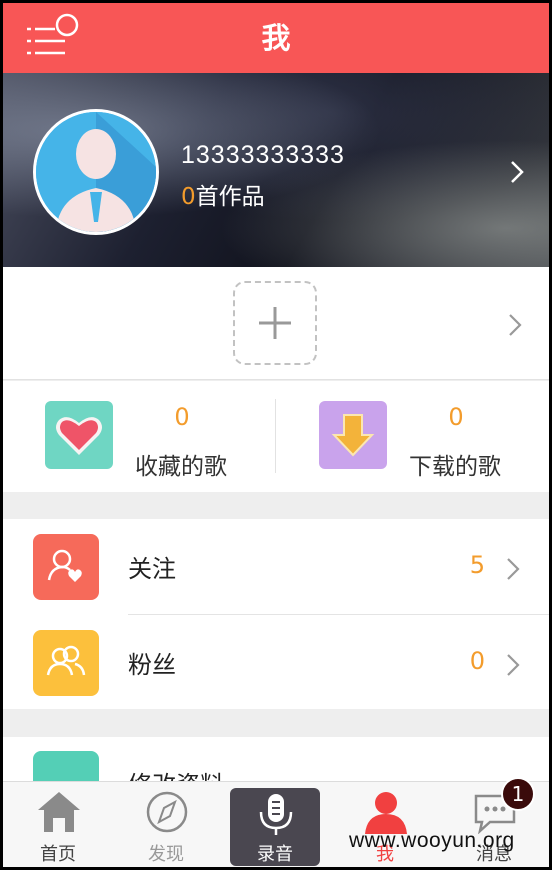 Image resolution: width=552 pixels, height=870 pixels. What do you see at coordinates (276, 814) in the screenshot?
I see `microphone-icon` at bounding box center [276, 814].